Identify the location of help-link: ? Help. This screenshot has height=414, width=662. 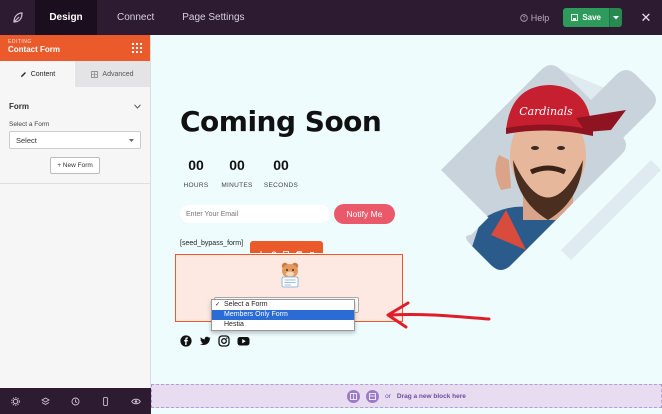
(535, 17).